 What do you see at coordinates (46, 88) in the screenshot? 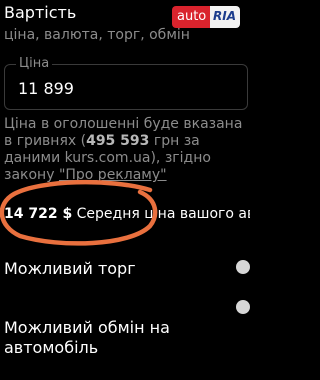
I see `price-input-value: 11 899` at bounding box center [46, 88].